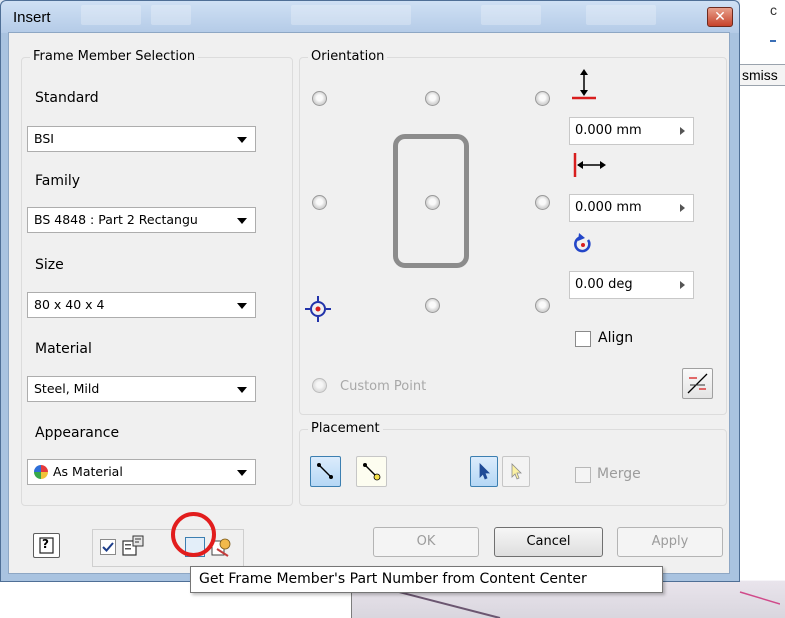  Describe the element at coordinates (58, 181) in the screenshot. I see `family-label: Family` at that location.